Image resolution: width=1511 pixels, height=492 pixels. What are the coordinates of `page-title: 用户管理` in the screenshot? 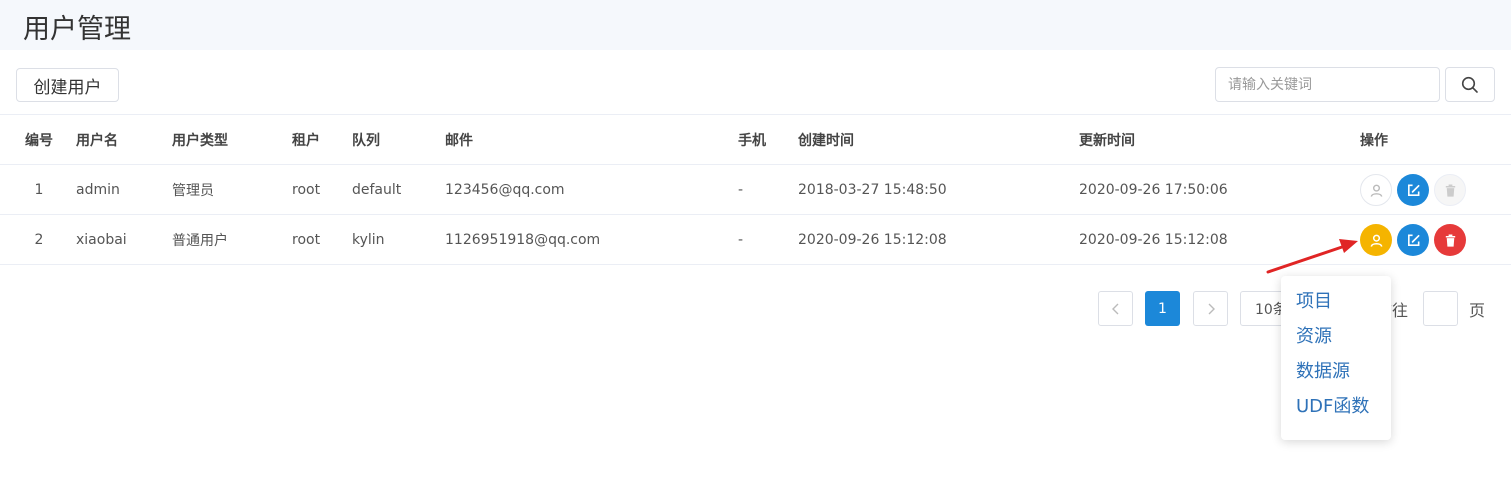 It's located at (77, 29).